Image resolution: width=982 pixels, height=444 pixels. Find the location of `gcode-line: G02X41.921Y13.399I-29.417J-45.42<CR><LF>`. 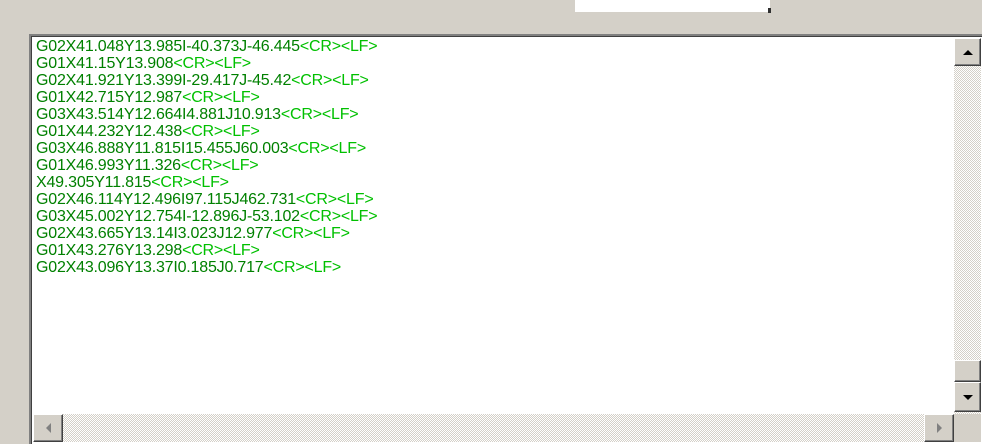

gcode-line: G02X41.921Y13.399I-29.417J-45.42<CR><LF> is located at coordinates (202, 80).